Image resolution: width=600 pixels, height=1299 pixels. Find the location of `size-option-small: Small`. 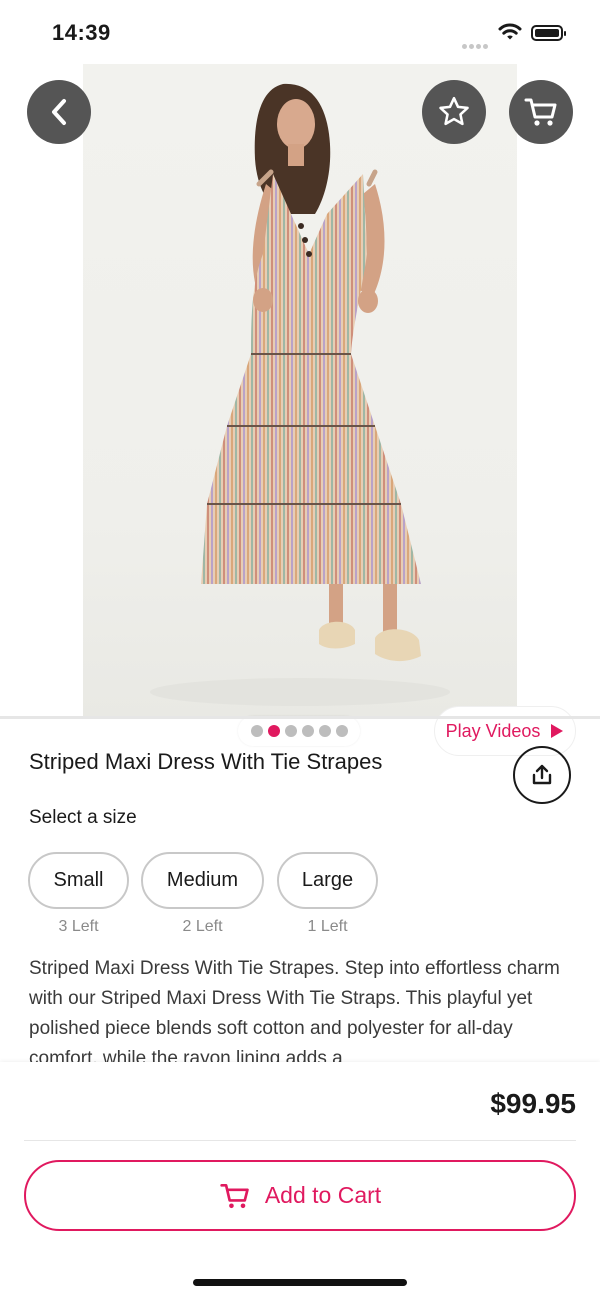

size-option-small: Small is located at coordinates (78, 880).